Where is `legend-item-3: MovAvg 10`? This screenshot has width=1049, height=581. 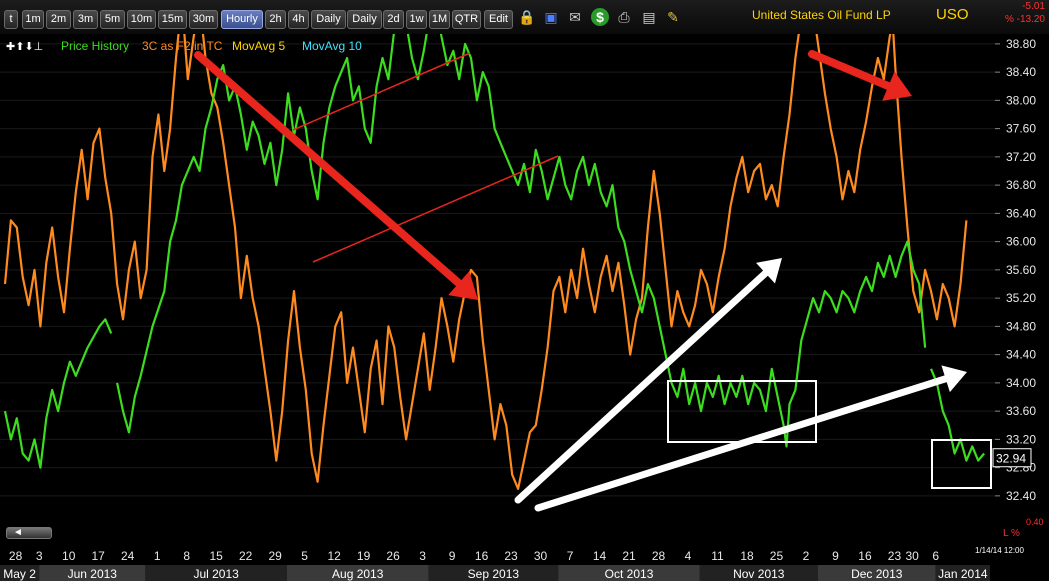 legend-item-3: MovAvg 10 is located at coordinates (332, 46).